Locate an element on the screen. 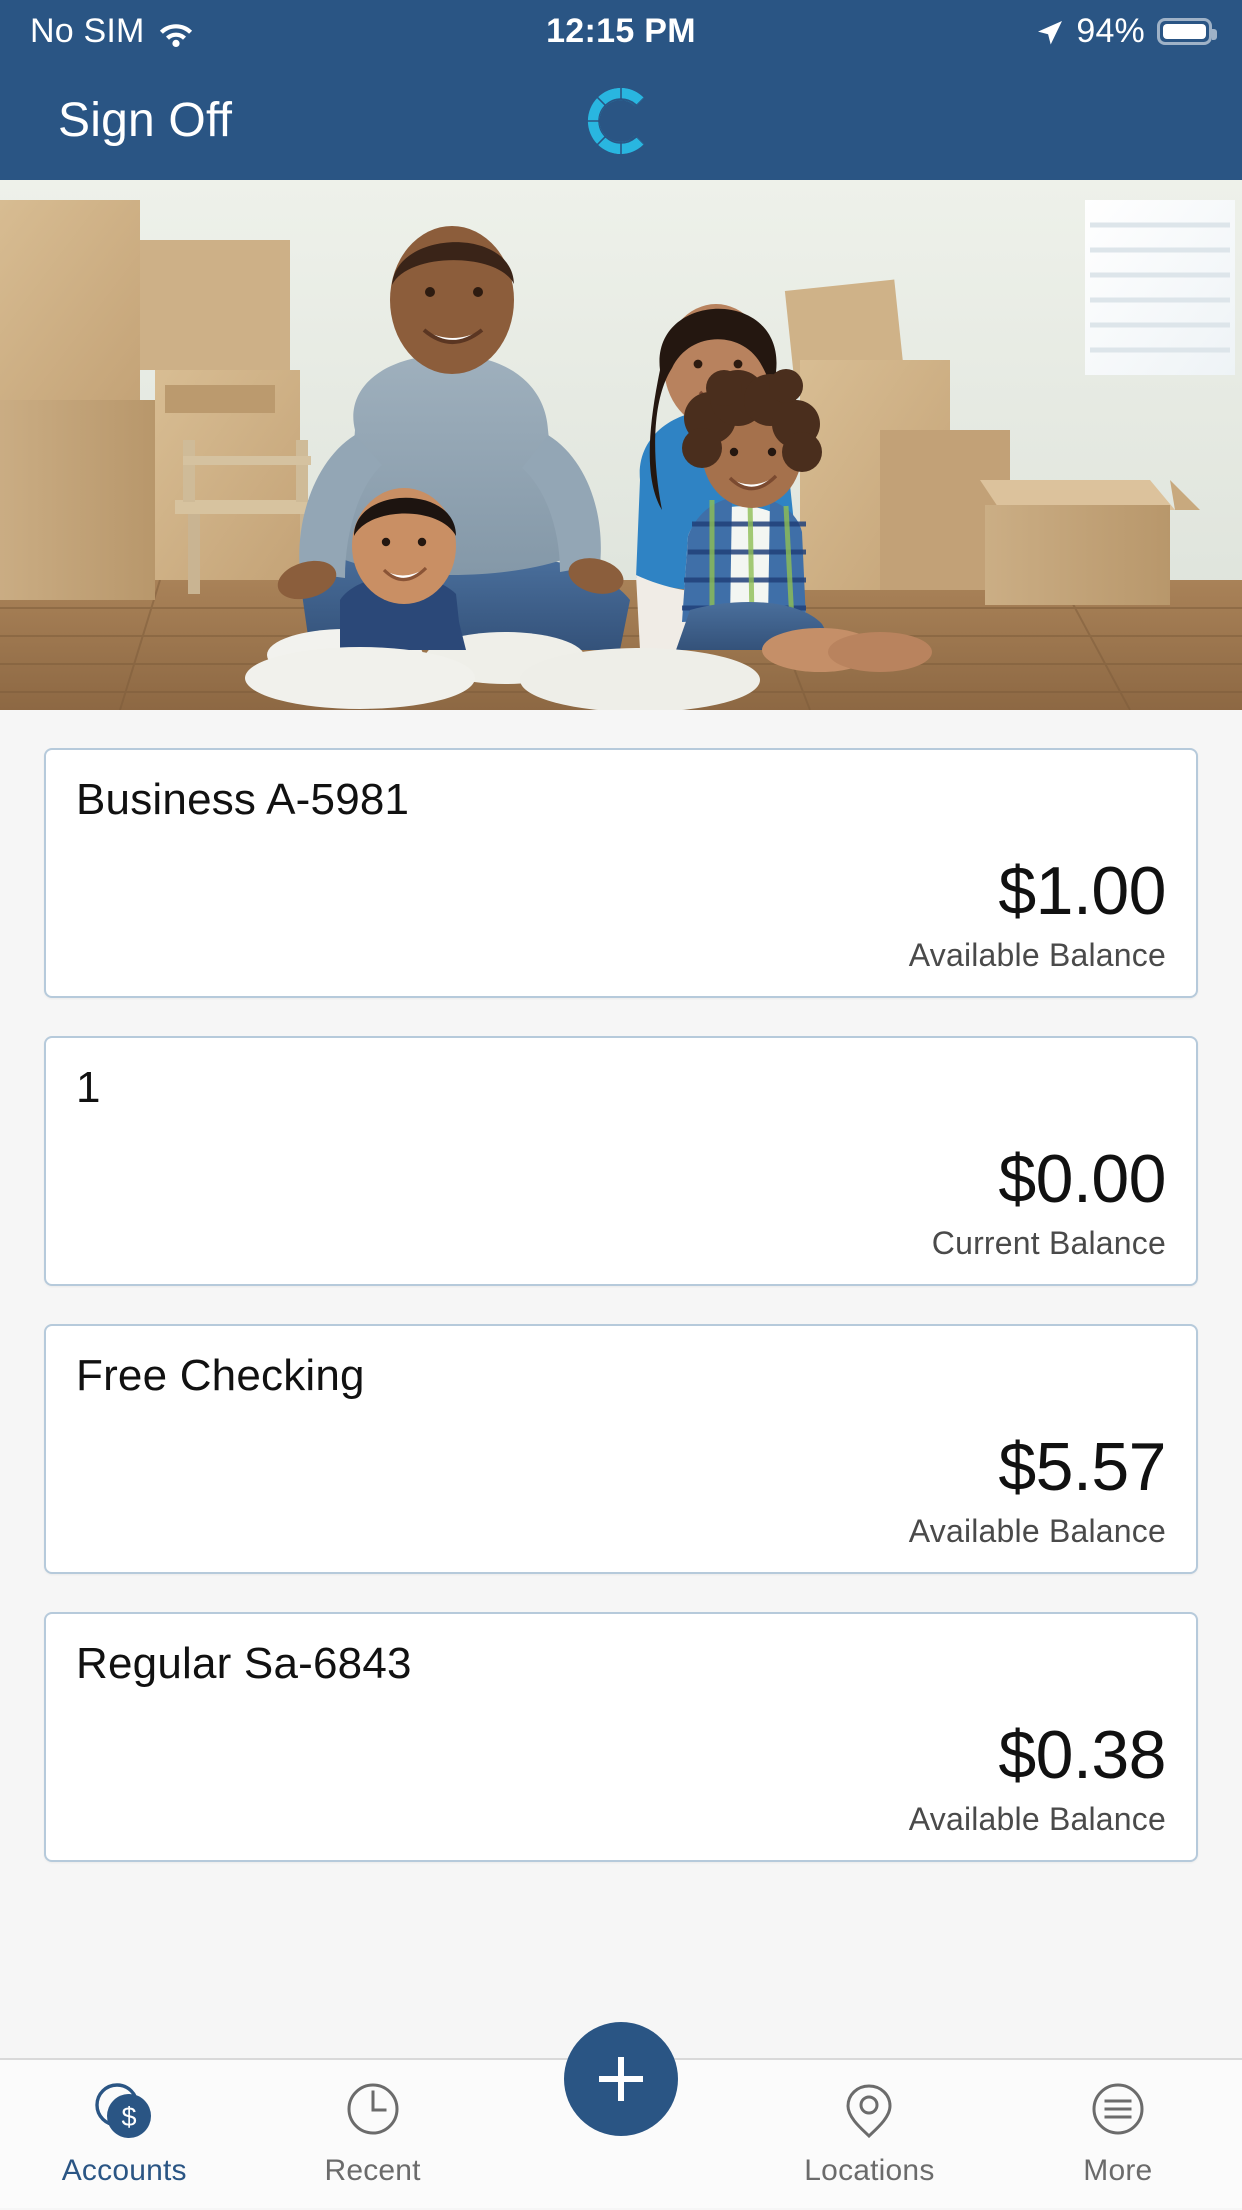 The height and width of the screenshot is (2210, 1242). tab-recent: Recent is located at coordinates (372, 2135).